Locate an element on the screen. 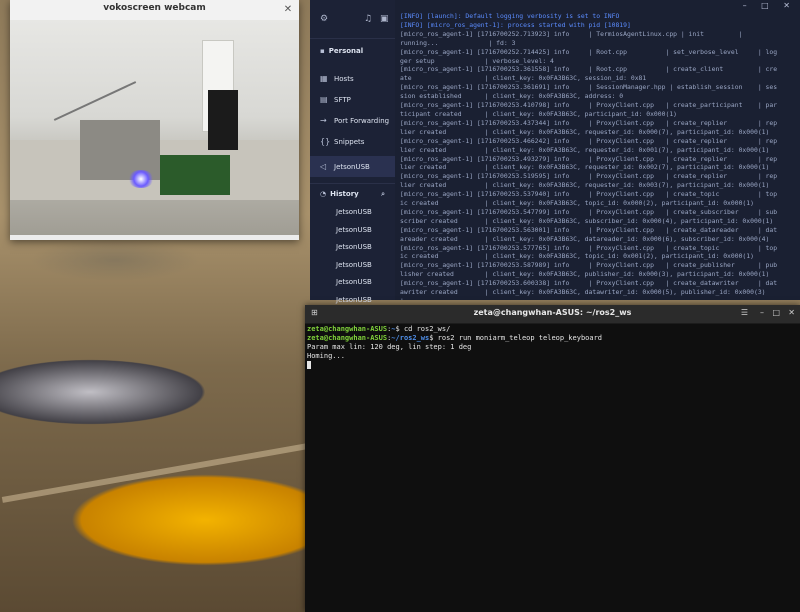 The width and height of the screenshot is (800, 612). search-icon: ⌕ is located at coordinates (383, 194).